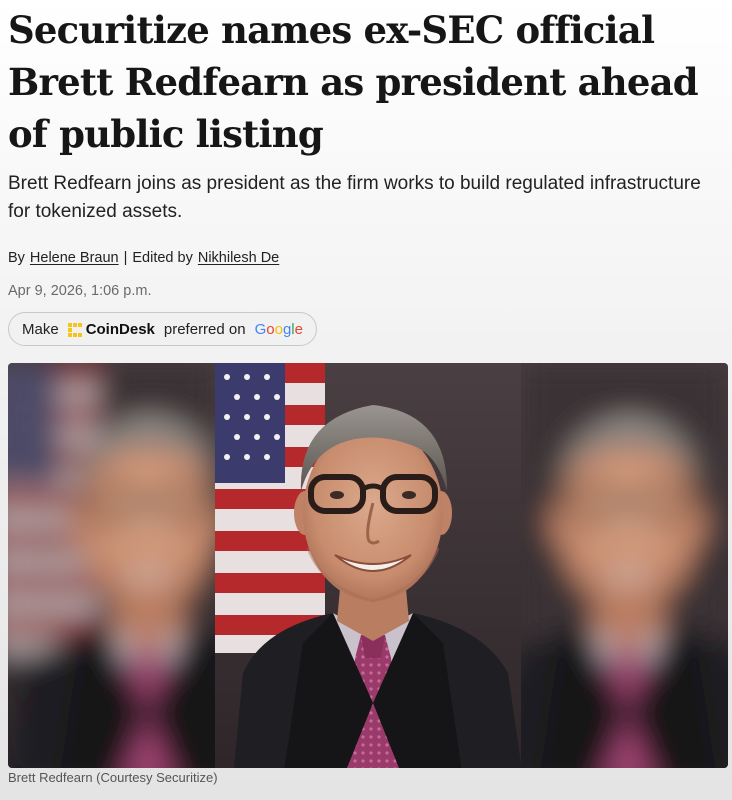 The width and height of the screenshot is (732, 800). What do you see at coordinates (113, 777) in the screenshot?
I see `image-caption: Brett Redfearn (Courtesy Securitize)` at bounding box center [113, 777].